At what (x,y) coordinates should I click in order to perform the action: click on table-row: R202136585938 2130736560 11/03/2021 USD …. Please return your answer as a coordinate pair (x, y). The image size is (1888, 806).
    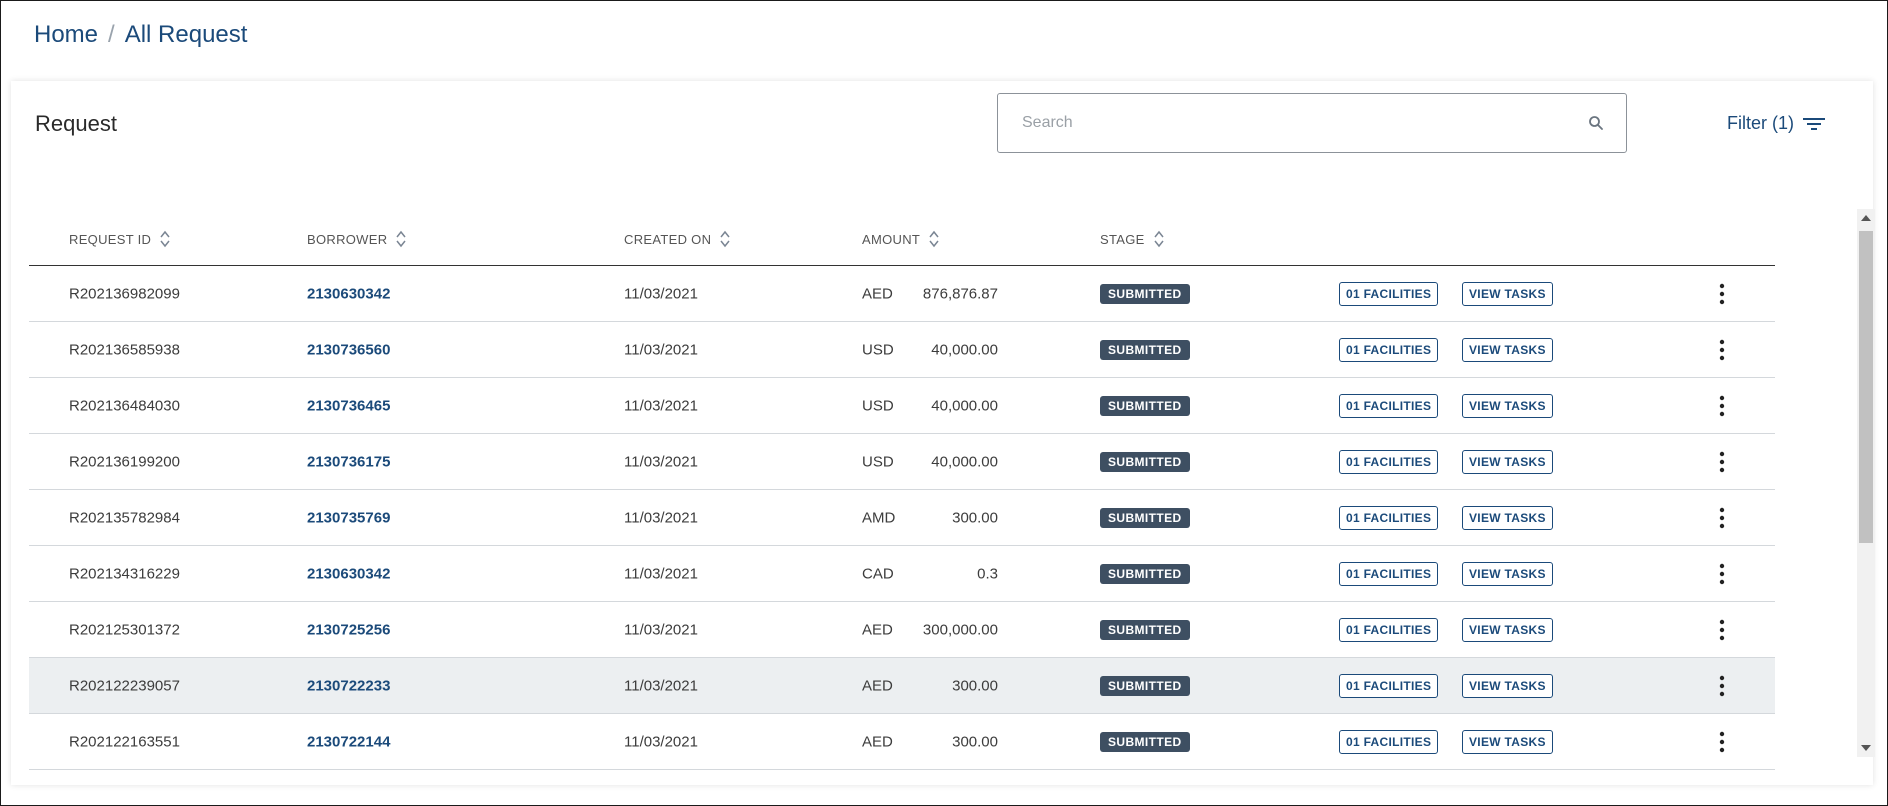
    Looking at the image, I should click on (902, 350).